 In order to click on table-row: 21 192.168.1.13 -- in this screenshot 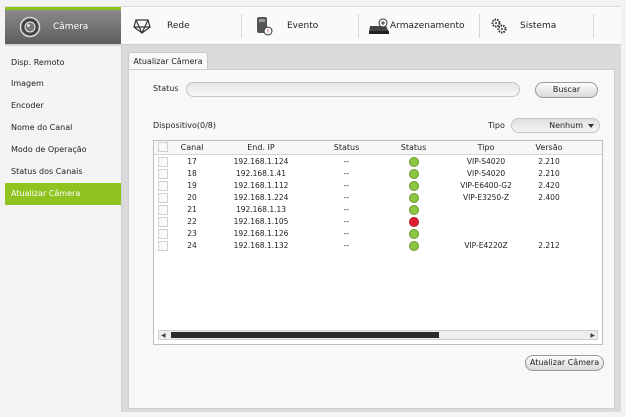, I will do `click(378, 210)`.